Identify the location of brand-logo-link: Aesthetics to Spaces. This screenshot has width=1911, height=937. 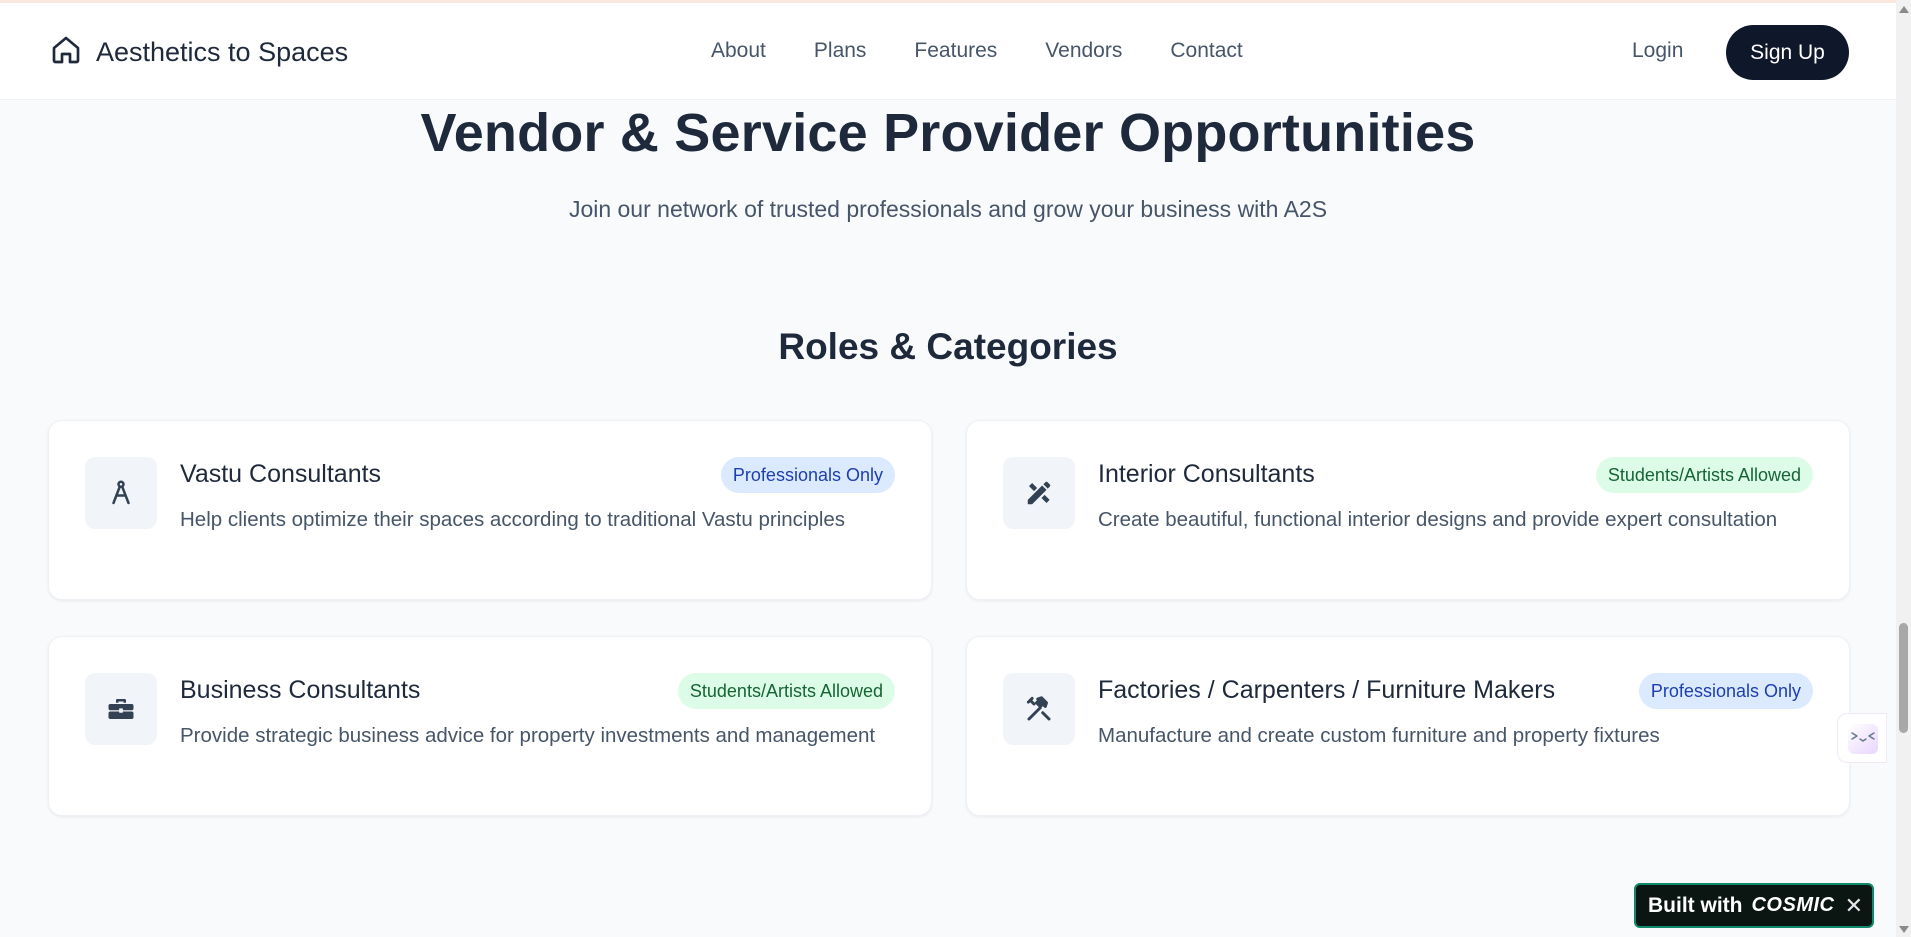
(199, 52).